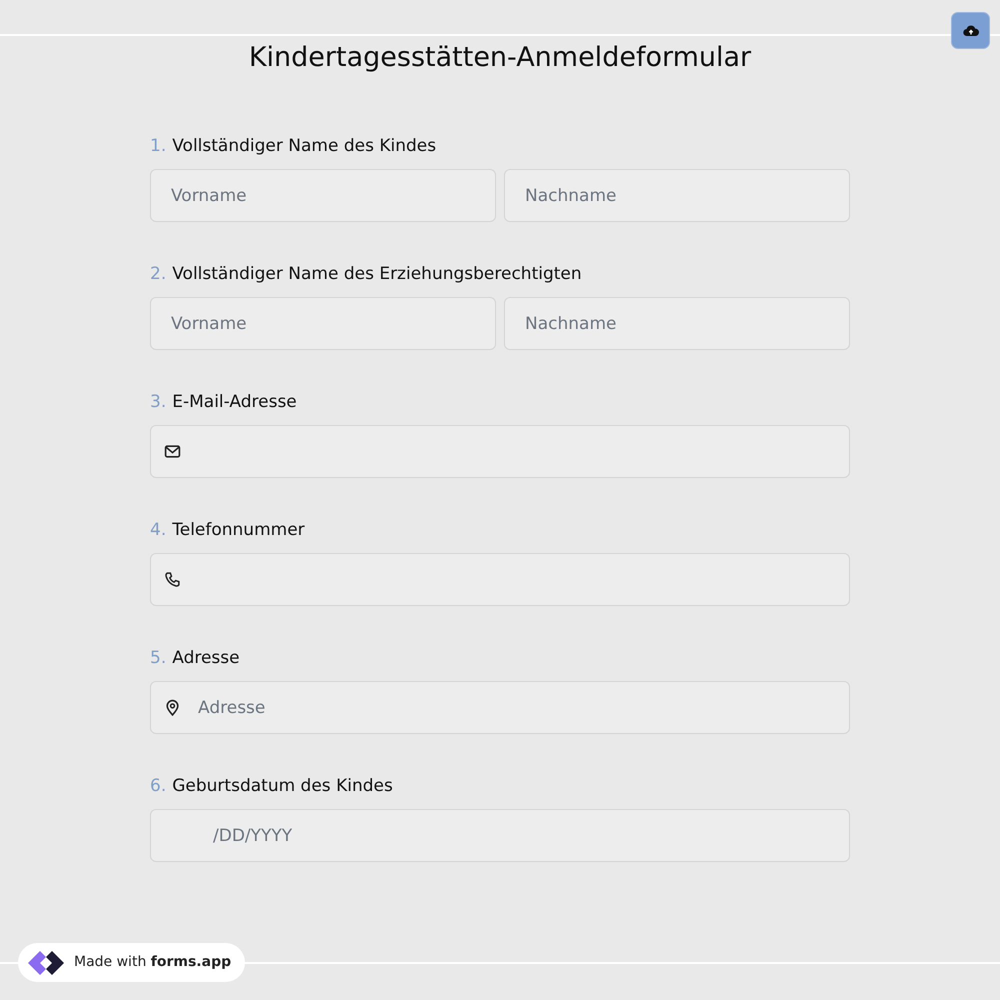 This screenshot has width=1000, height=1000. What do you see at coordinates (158, 402) in the screenshot?
I see `question-number: 3.` at bounding box center [158, 402].